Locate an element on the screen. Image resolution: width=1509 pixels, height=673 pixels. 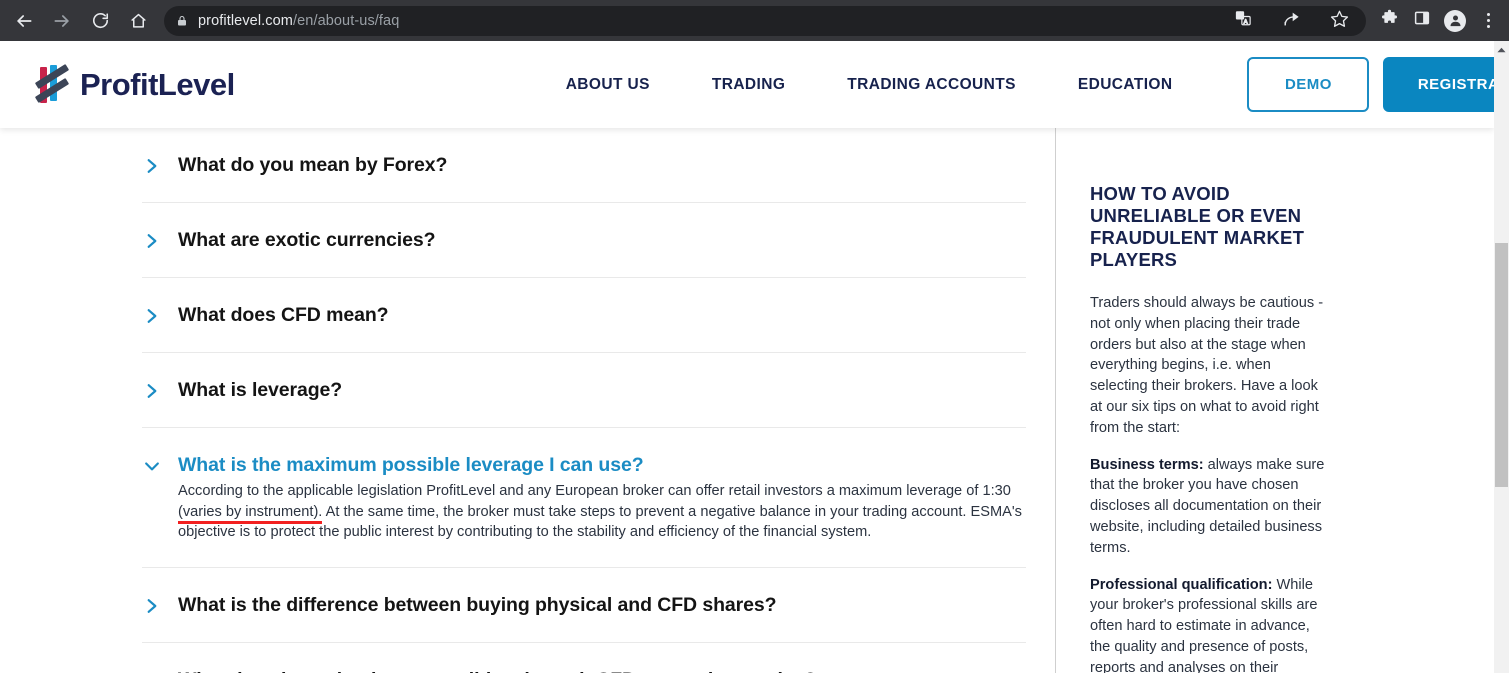
nav-item-trading-accounts: TRADING ACCOUNTS is located at coordinates (931, 85).